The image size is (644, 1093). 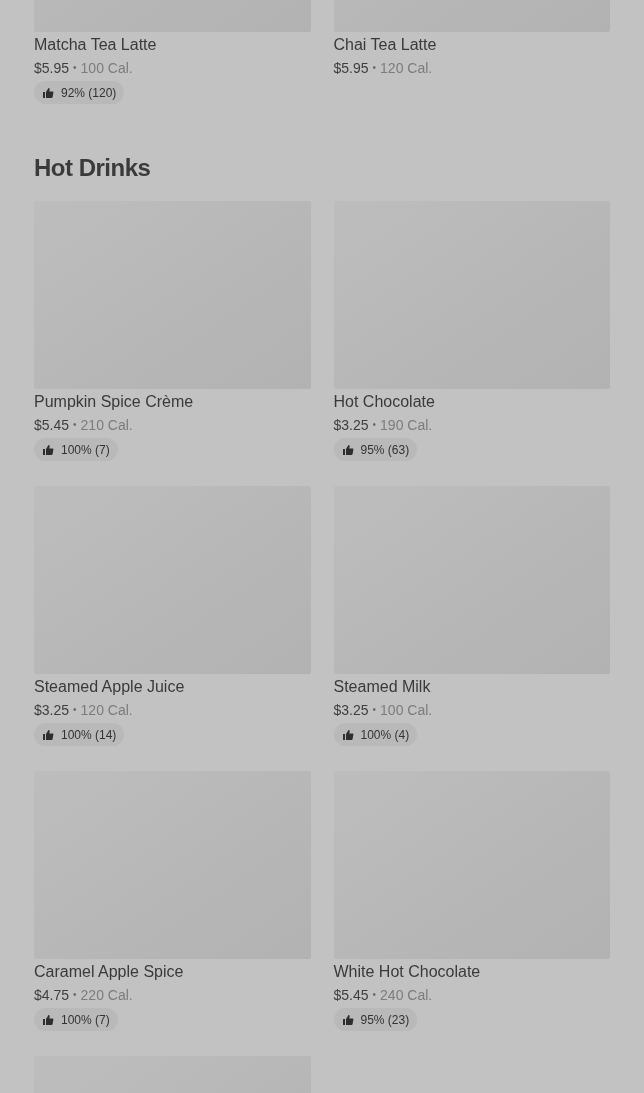 What do you see at coordinates (96, 45) in the screenshot?
I see `item-name: Matcha Tea Latte` at bounding box center [96, 45].